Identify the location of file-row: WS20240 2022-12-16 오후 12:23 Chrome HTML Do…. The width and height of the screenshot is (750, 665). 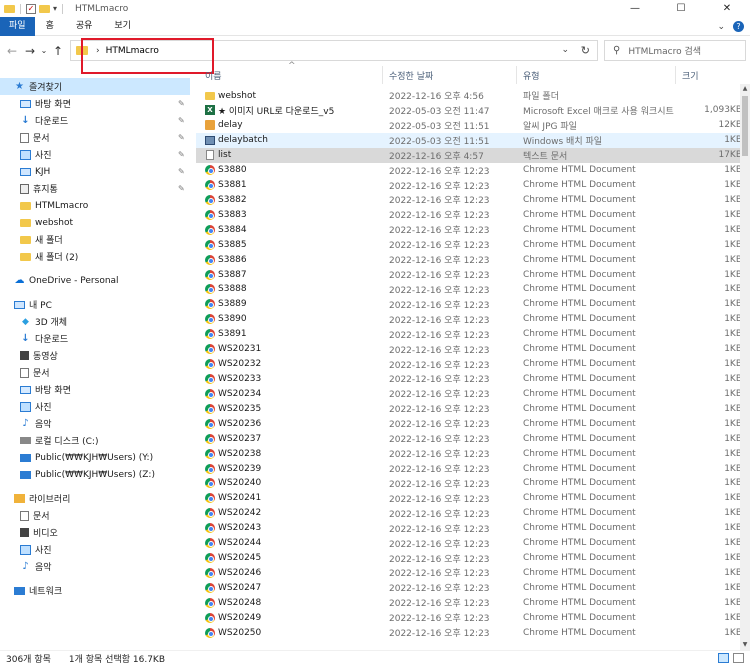
(470, 483).